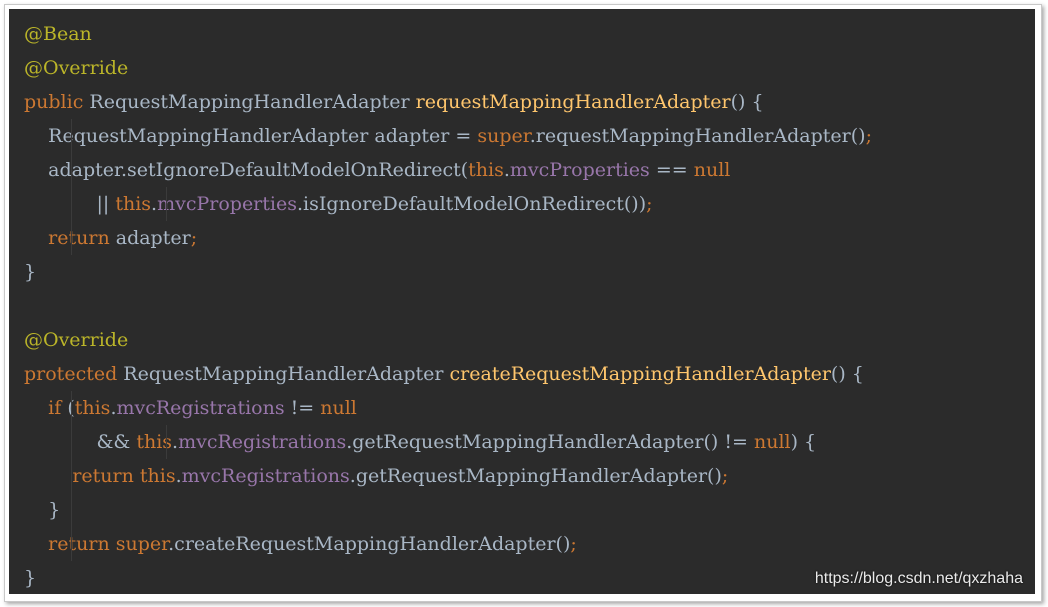  I want to click on token-text: .getRequestMappingHandlerAdapter() !=, so click(550, 442).